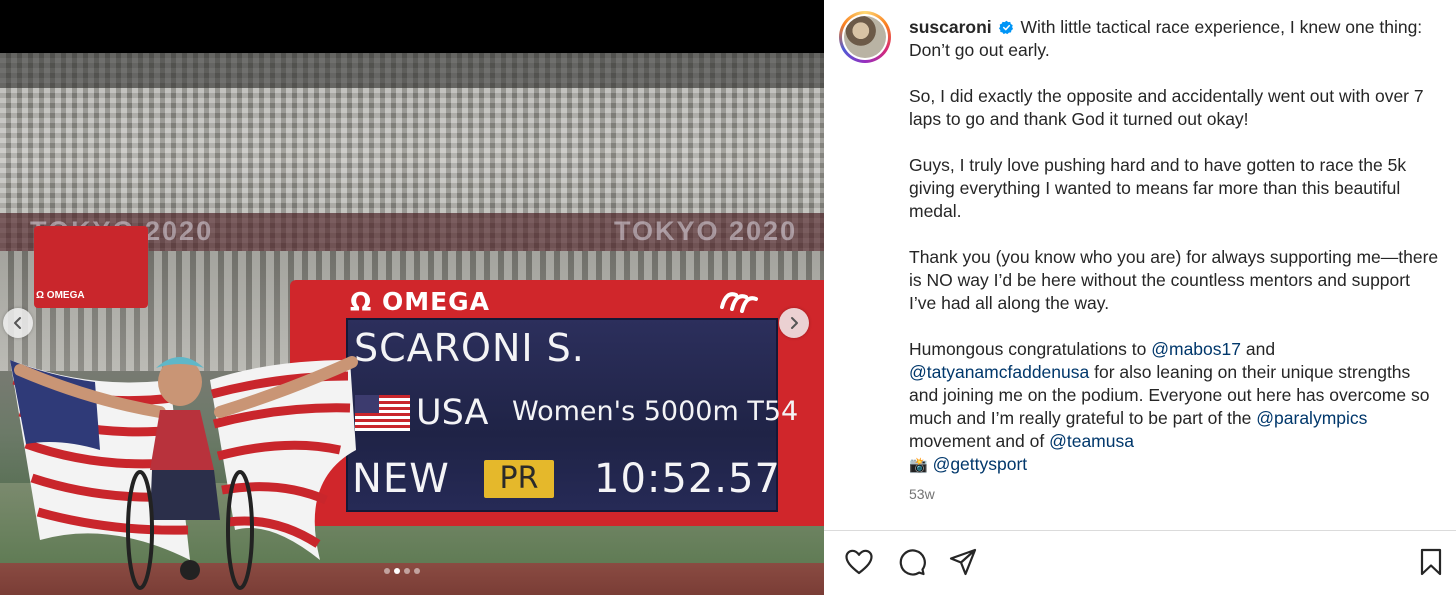 The width and height of the screenshot is (1456, 595). I want to click on carousel-indicator, so click(402, 571).